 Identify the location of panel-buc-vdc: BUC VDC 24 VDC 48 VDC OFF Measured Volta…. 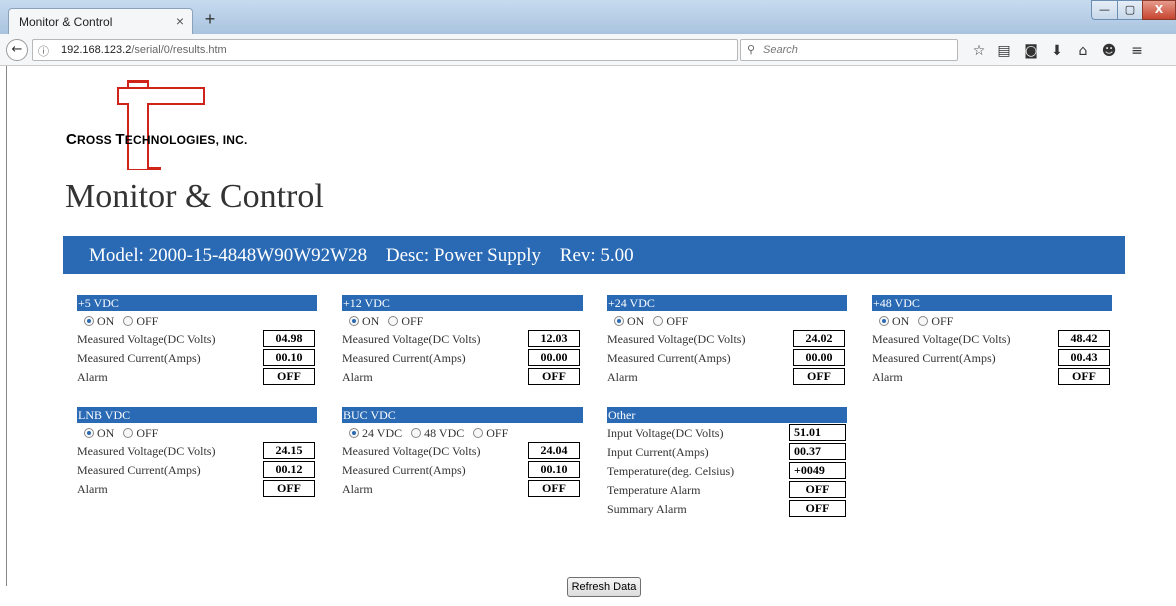
(462, 453).